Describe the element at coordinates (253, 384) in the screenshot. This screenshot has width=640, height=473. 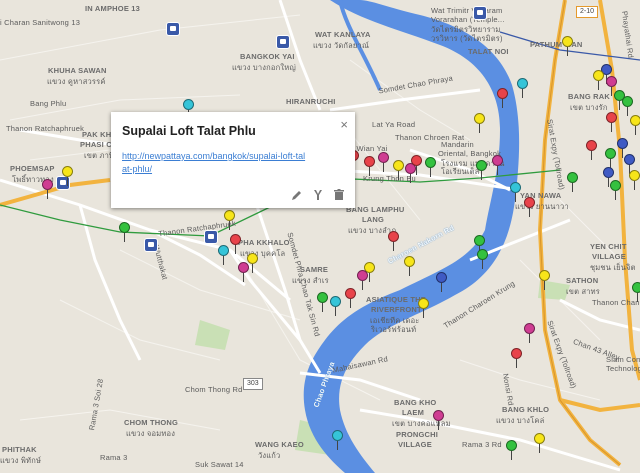
I see `road-shield: 303` at that location.